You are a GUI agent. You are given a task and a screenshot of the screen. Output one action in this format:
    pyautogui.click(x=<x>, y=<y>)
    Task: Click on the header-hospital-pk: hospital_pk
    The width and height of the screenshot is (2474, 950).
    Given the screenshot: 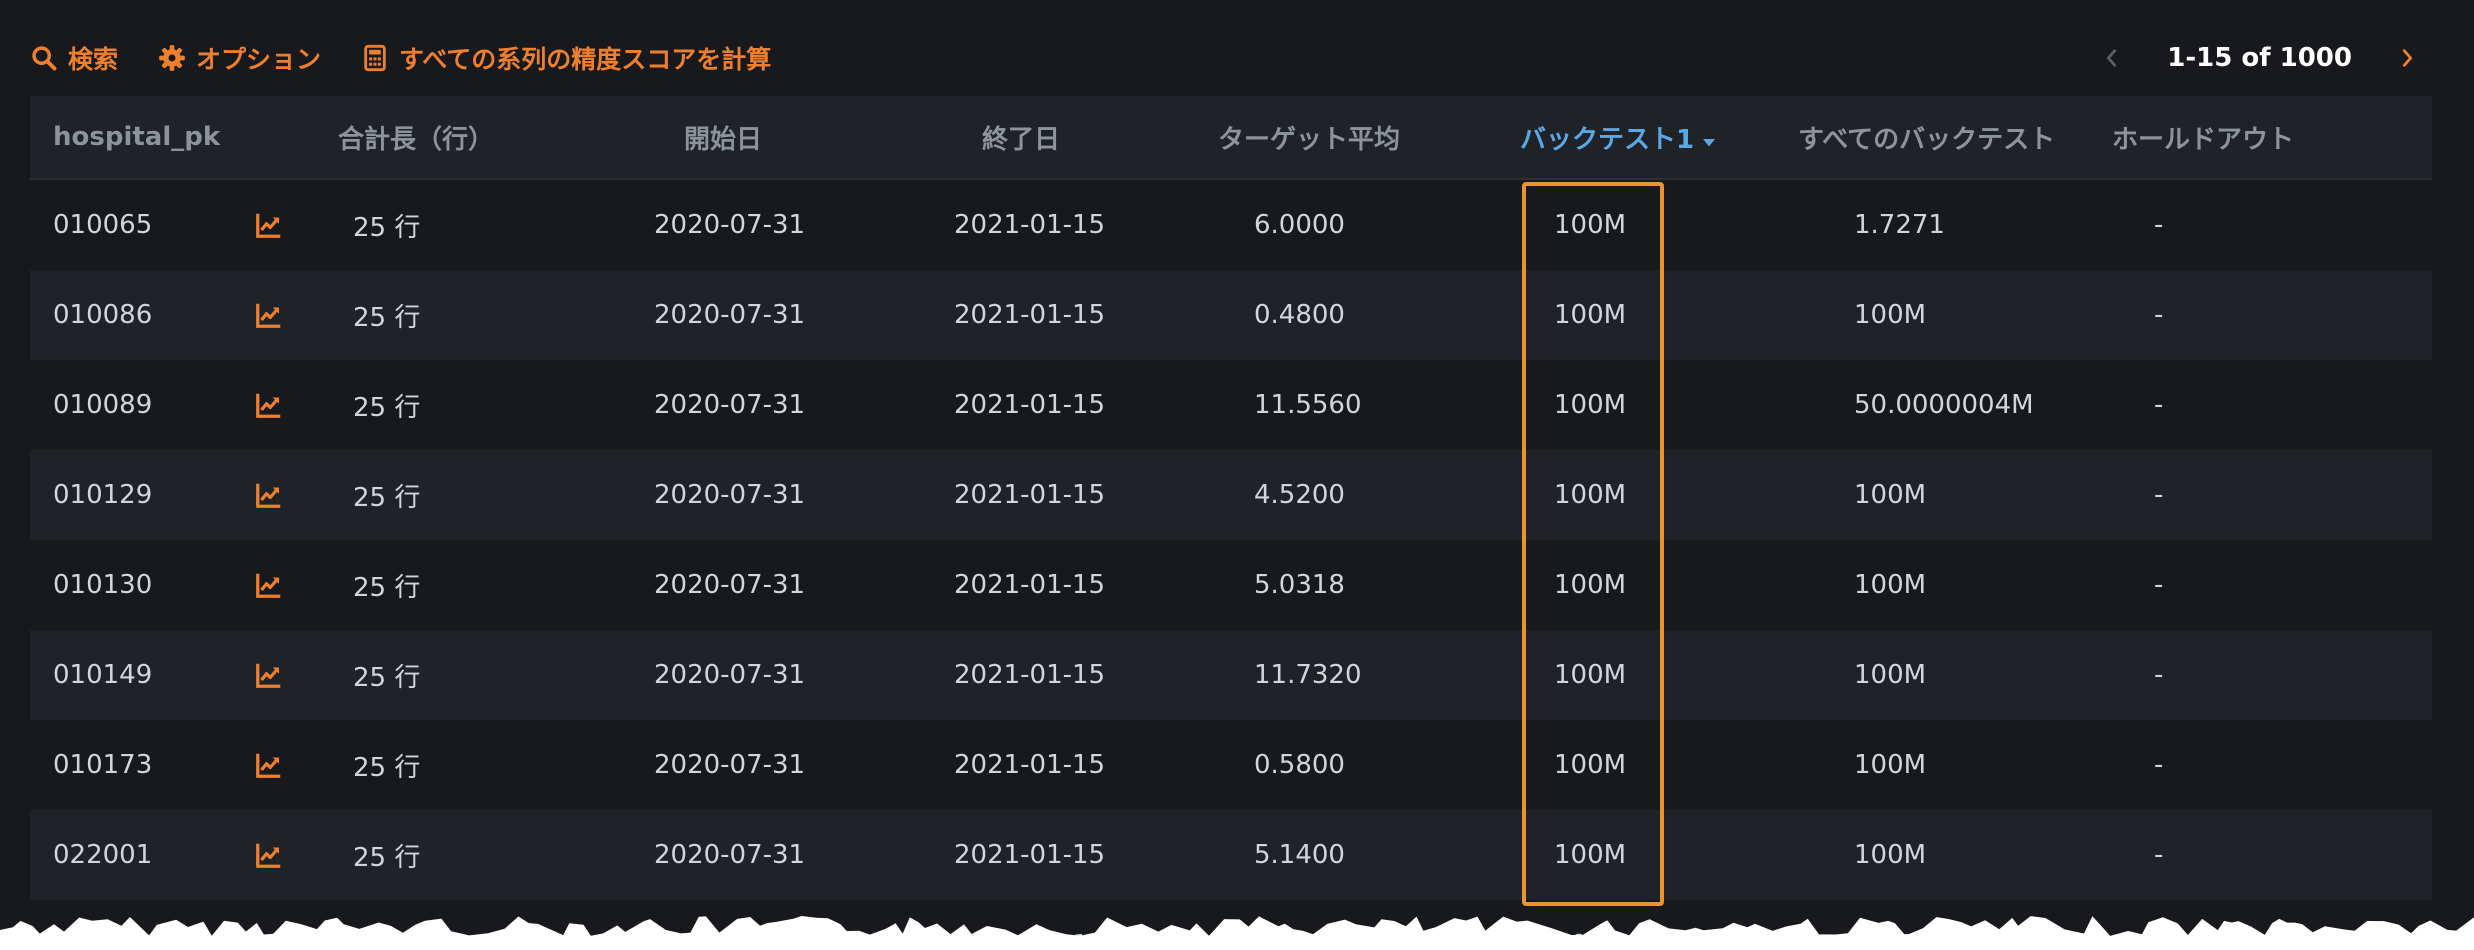 What is the action you would take?
    pyautogui.click(x=136, y=137)
    